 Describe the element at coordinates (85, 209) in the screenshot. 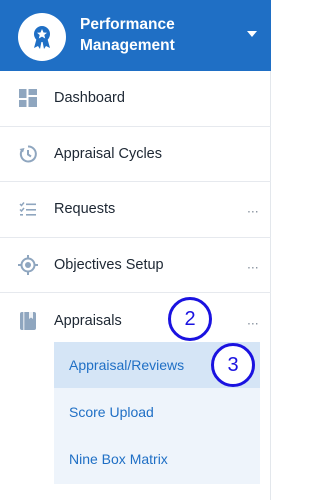

I see `sidebar-item-label: Requests` at that location.